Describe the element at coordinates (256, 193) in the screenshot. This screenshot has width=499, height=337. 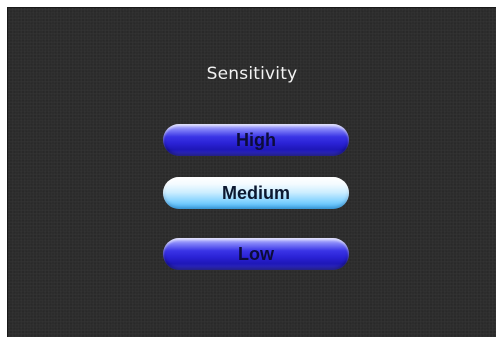
I see `option-medium-button: Medium` at that location.